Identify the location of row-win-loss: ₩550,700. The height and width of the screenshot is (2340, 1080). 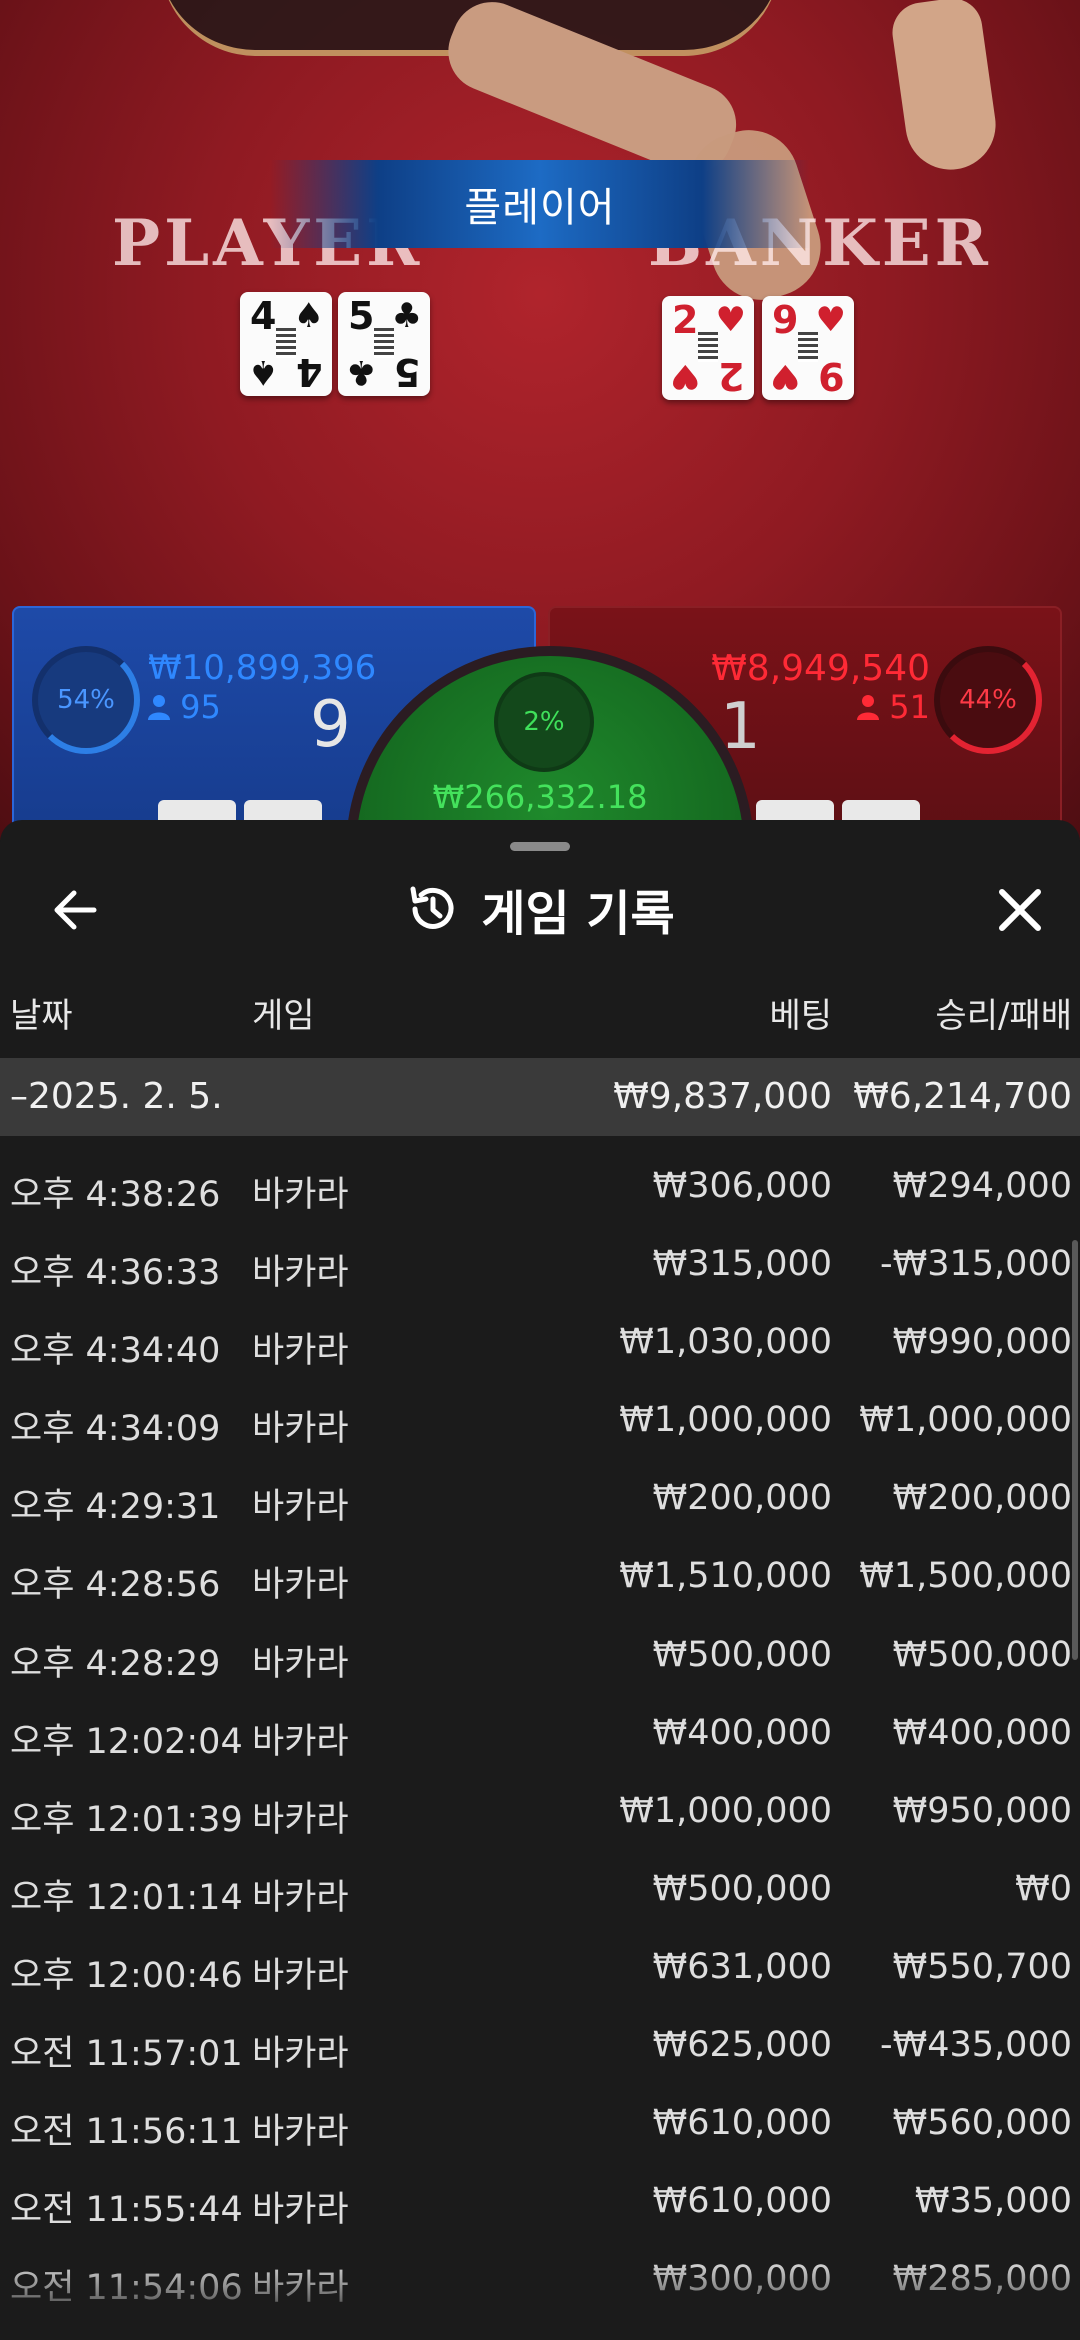
(982, 1966).